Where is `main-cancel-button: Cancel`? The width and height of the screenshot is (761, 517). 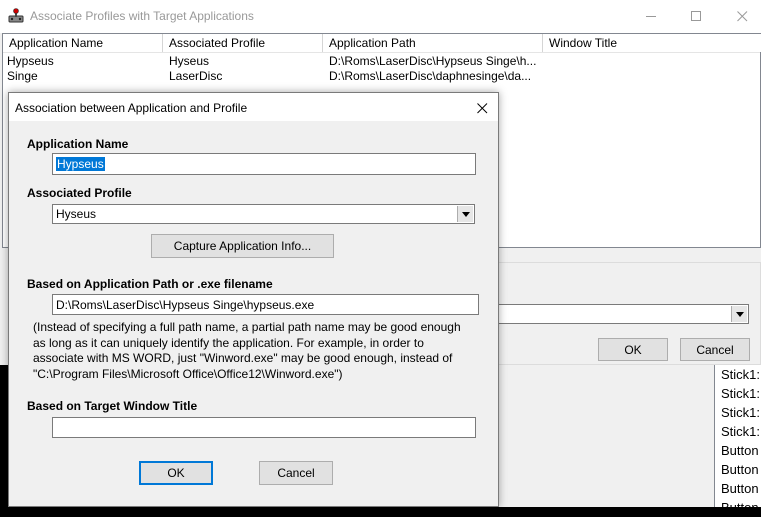
main-cancel-button: Cancel is located at coordinates (715, 349).